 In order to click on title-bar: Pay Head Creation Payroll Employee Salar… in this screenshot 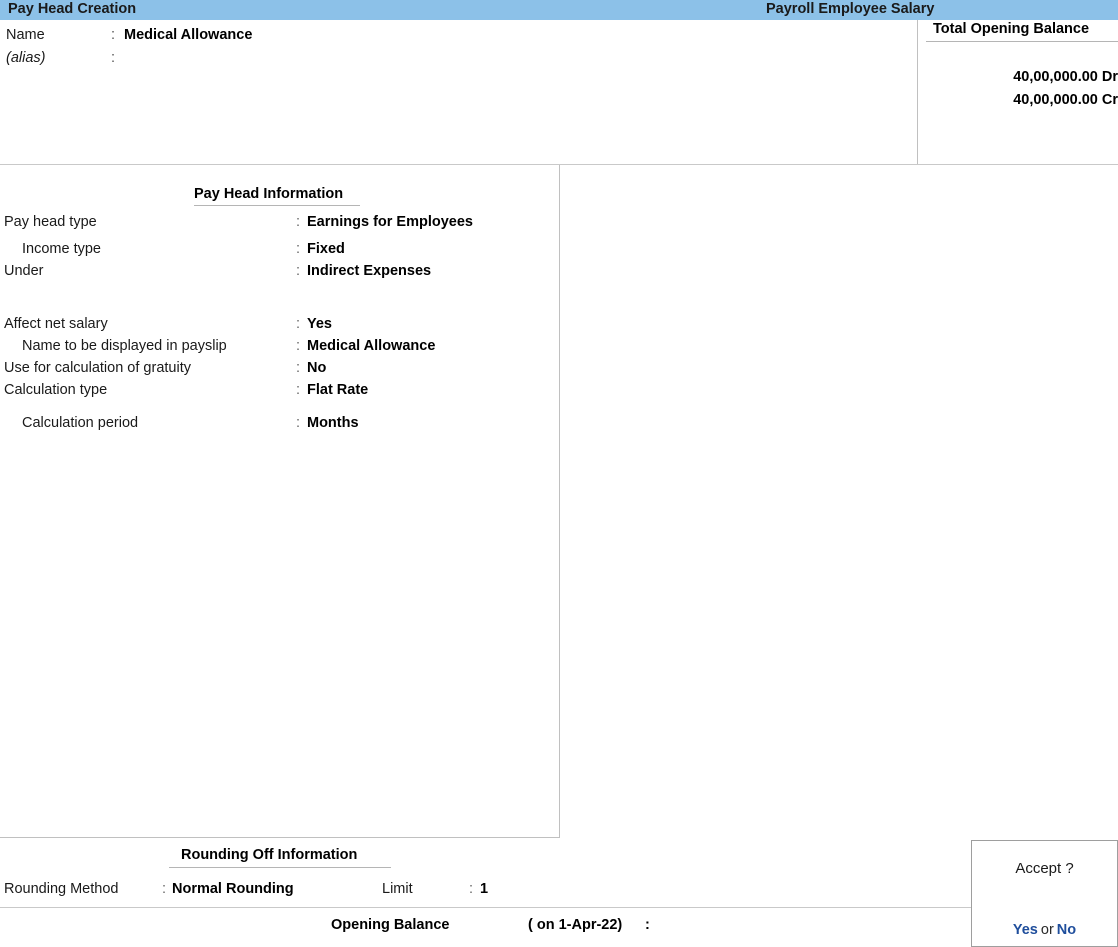, I will do `click(559, 10)`.